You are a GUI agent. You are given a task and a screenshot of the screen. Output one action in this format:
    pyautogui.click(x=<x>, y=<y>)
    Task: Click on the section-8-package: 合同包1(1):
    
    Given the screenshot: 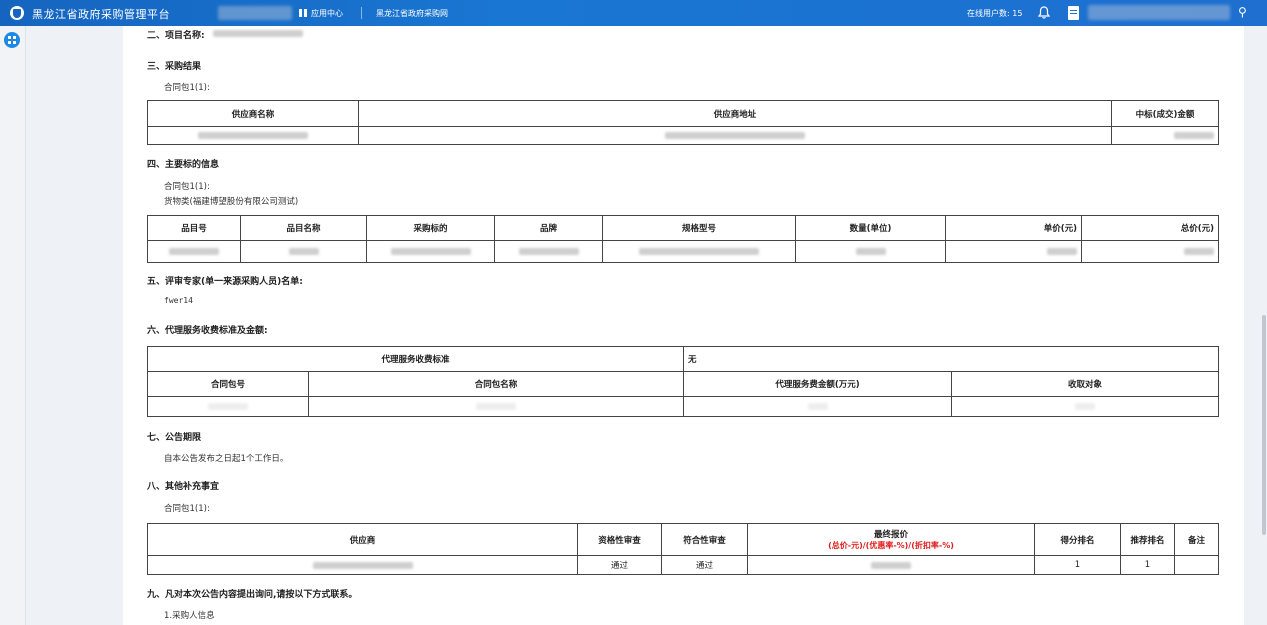 What is the action you would take?
    pyautogui.click(x=187, y=509)
    